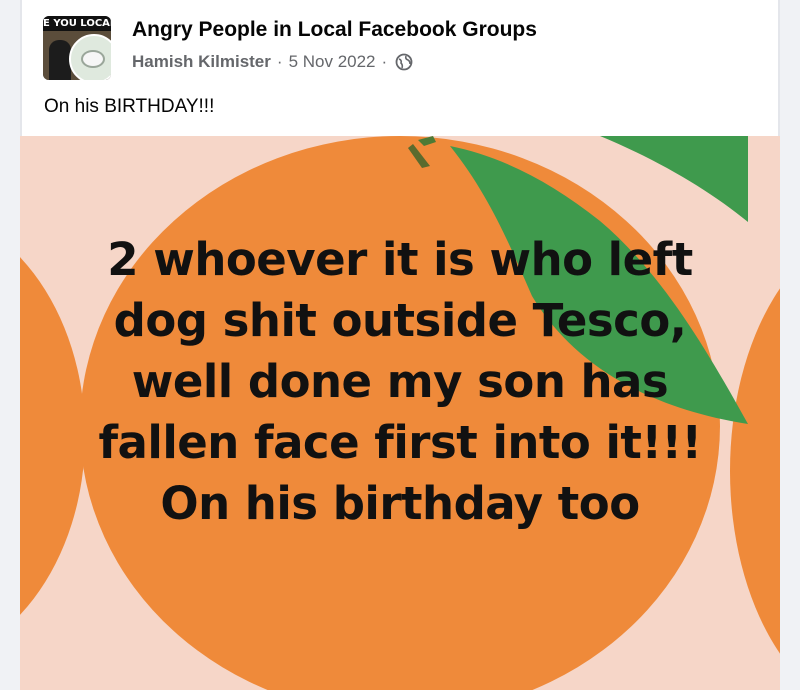  I want to click on meme-line: well done my son has, so click(400, 381).